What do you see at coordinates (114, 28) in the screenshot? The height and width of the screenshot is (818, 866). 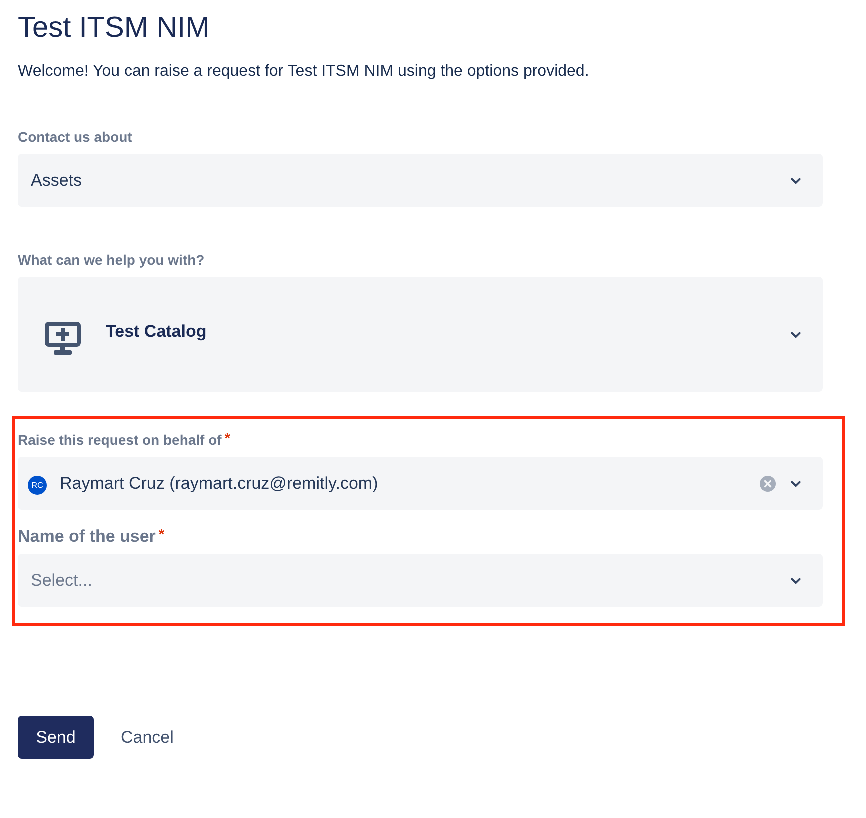 I see `page-title: Test ITSM NIM` at bounding box center [114, 28].